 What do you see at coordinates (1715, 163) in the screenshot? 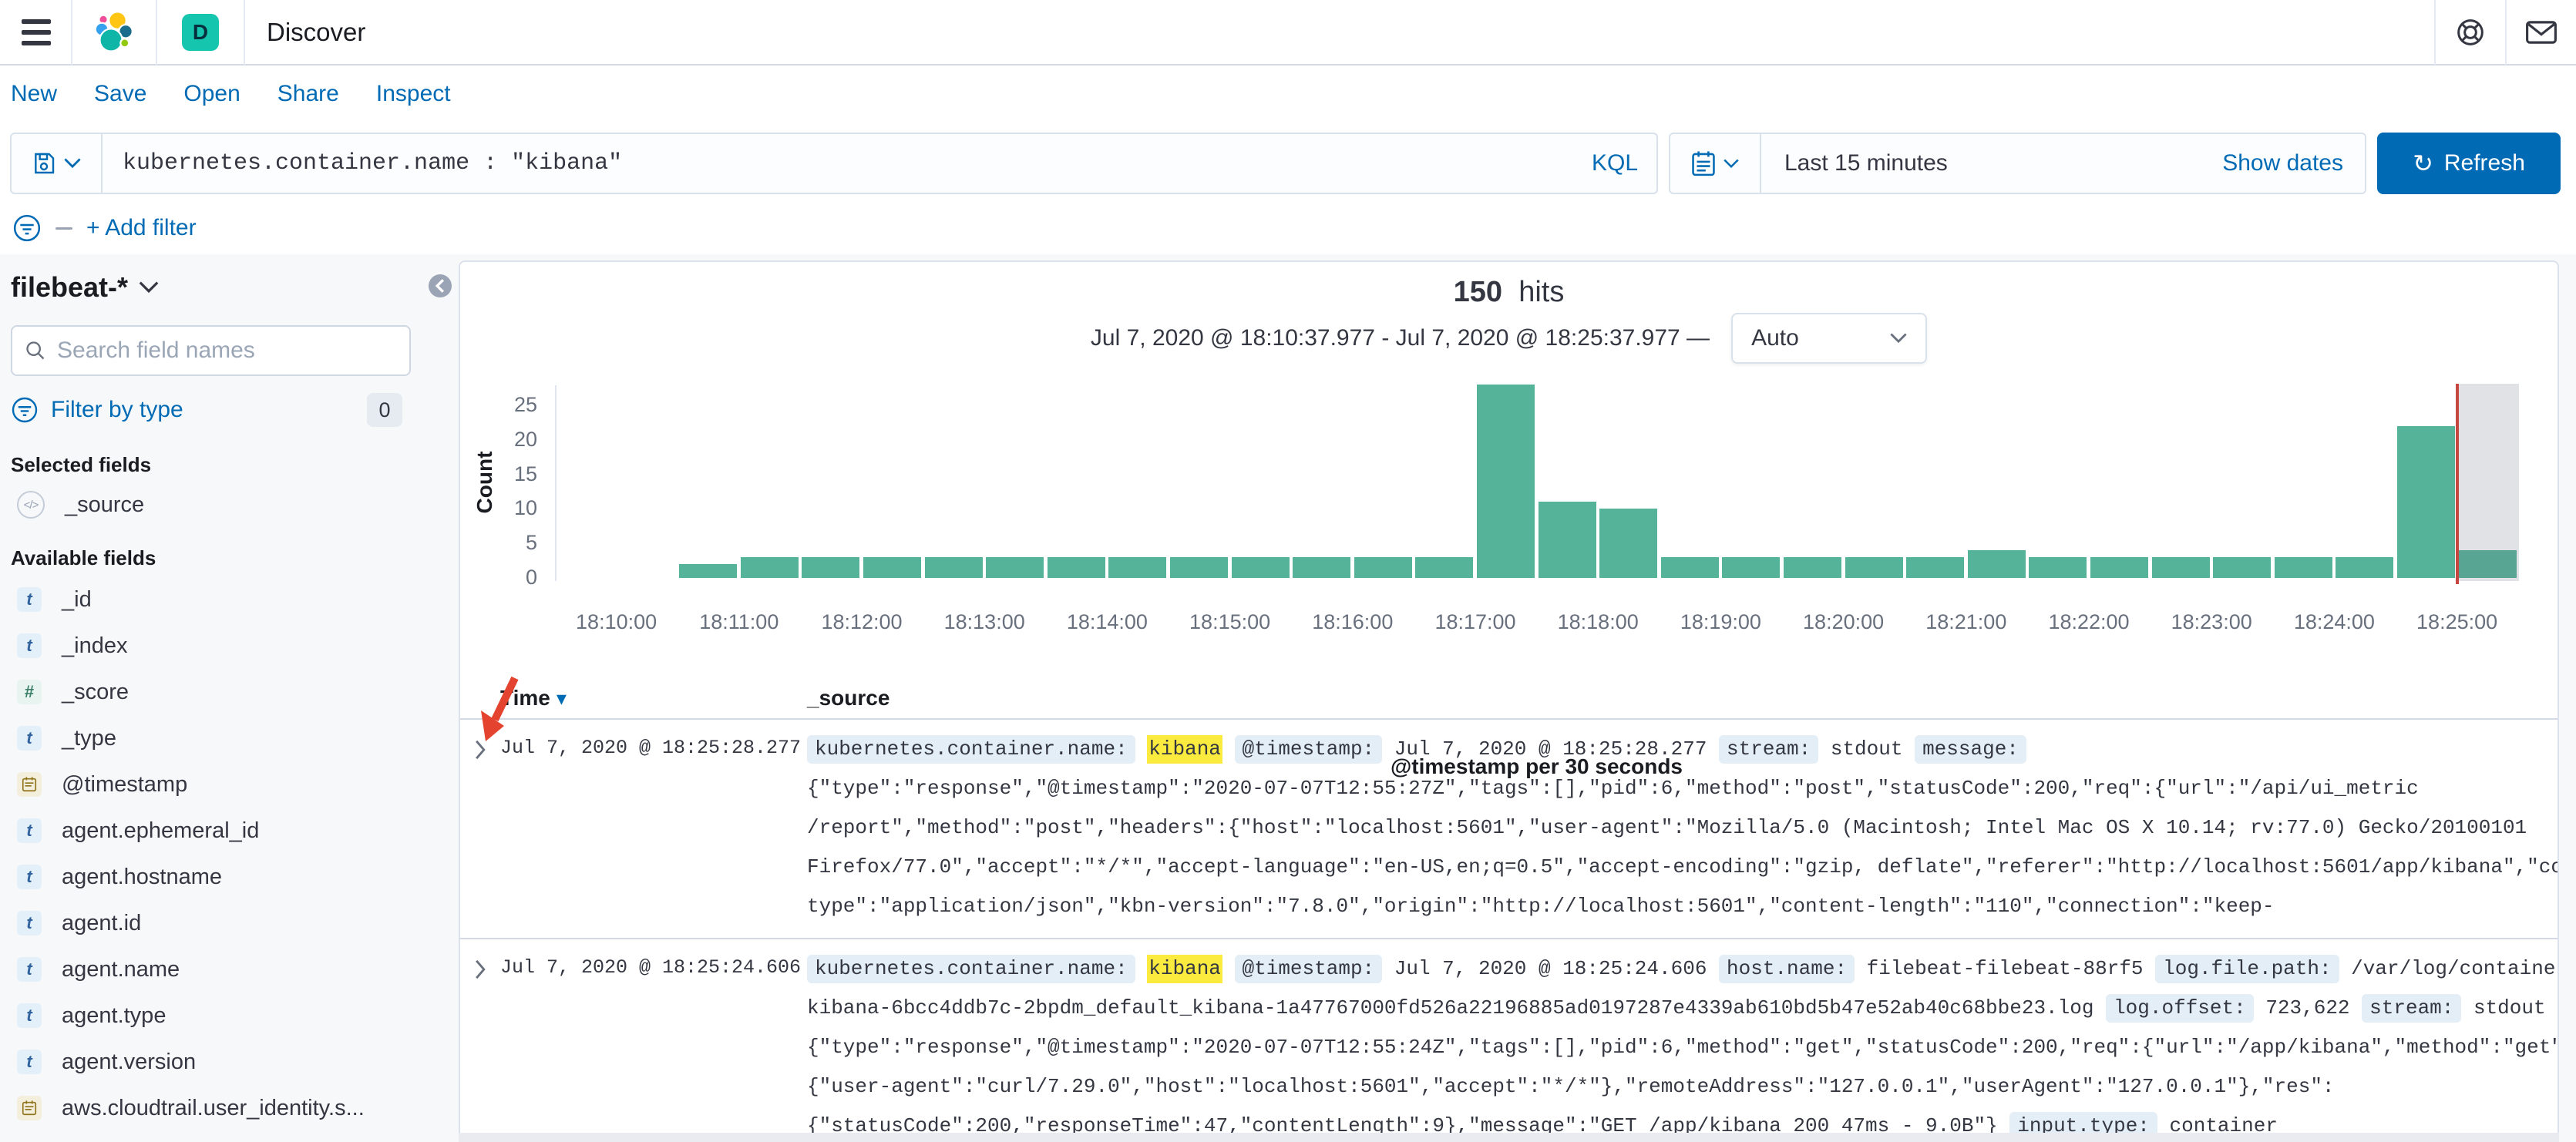
I see `date-quick-select-button` at bounding box center [1715, 163].